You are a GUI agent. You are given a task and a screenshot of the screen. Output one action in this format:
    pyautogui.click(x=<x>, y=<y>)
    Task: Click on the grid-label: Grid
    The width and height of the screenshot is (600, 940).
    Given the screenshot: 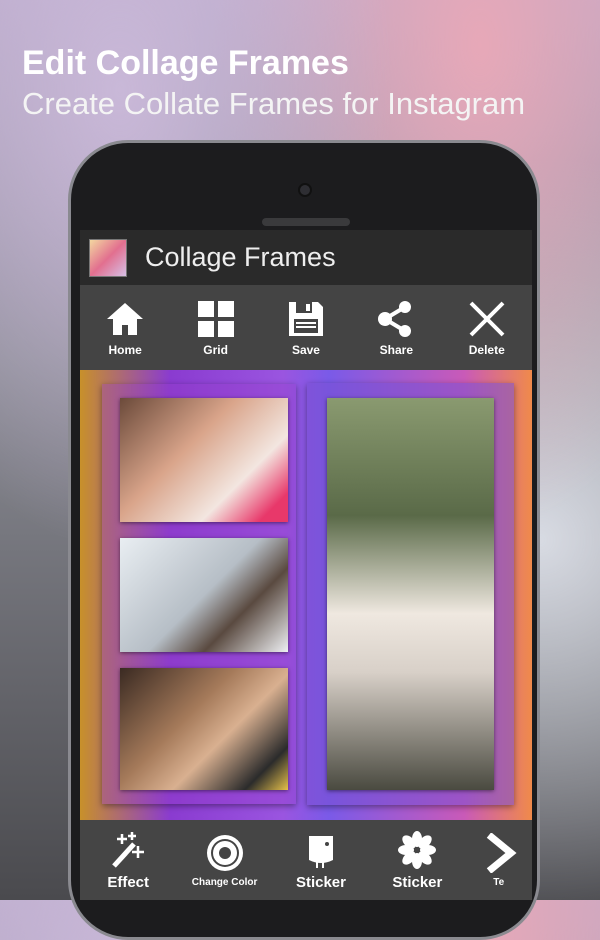 What is the action you would take?
    pyautogui.click(x=215, y=349)
    